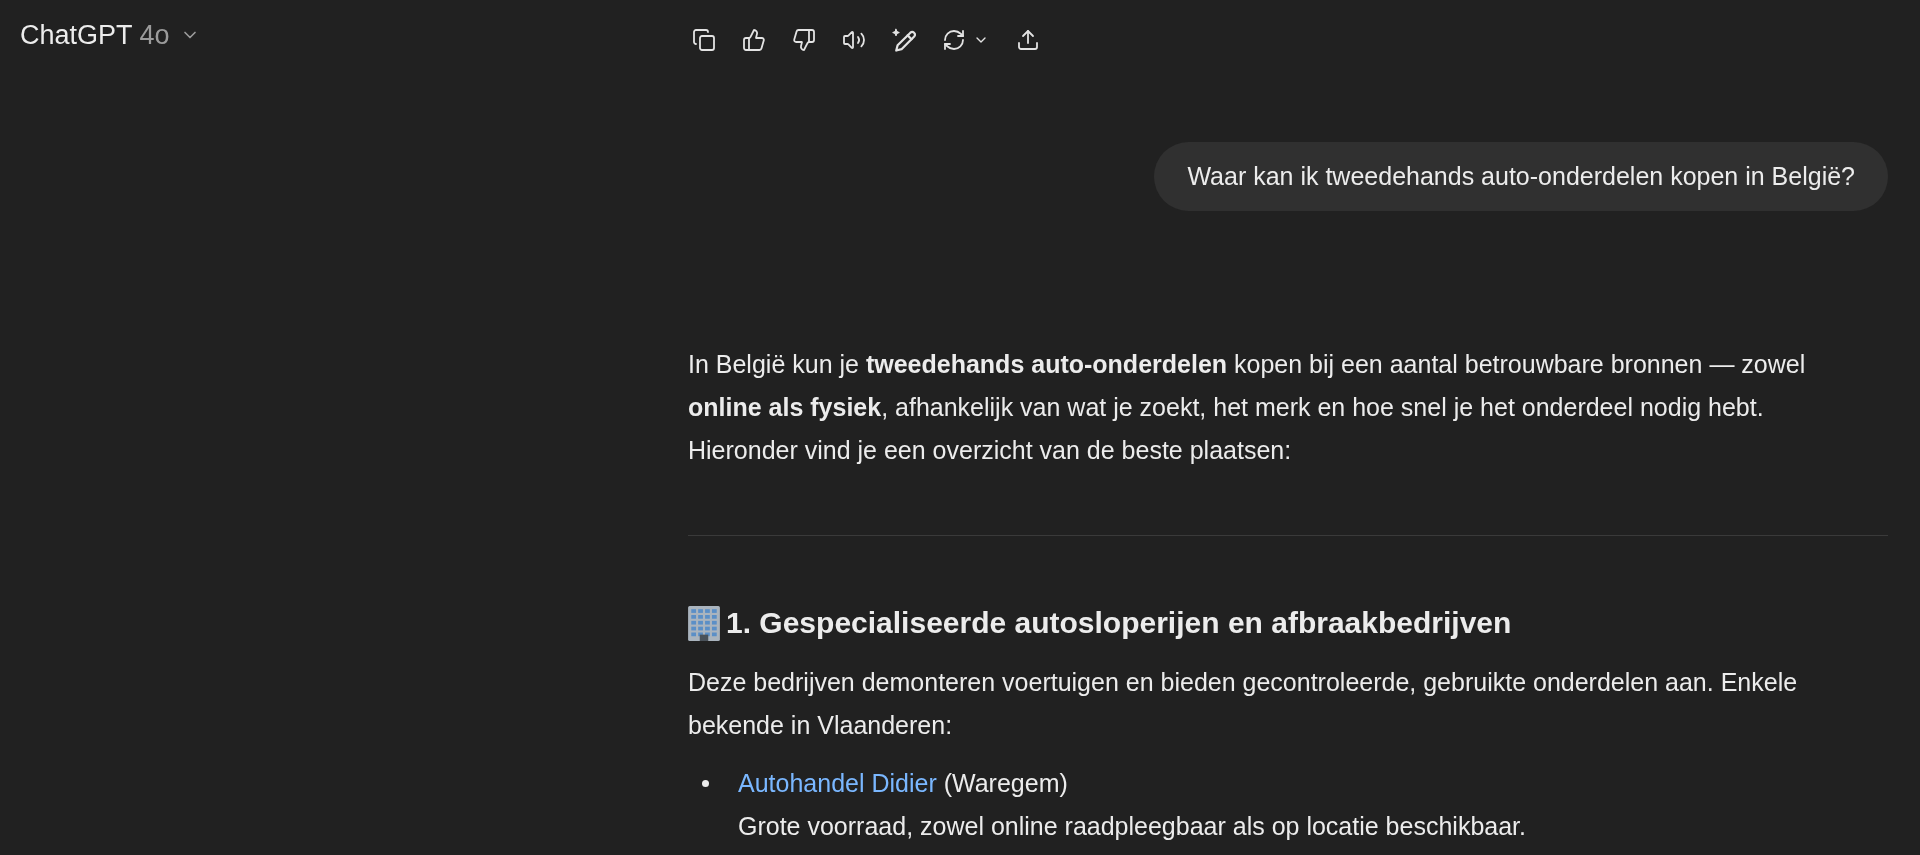 This screenshot has width=1920, height=855. I want to click on office-building-icon, so click(704, 623).